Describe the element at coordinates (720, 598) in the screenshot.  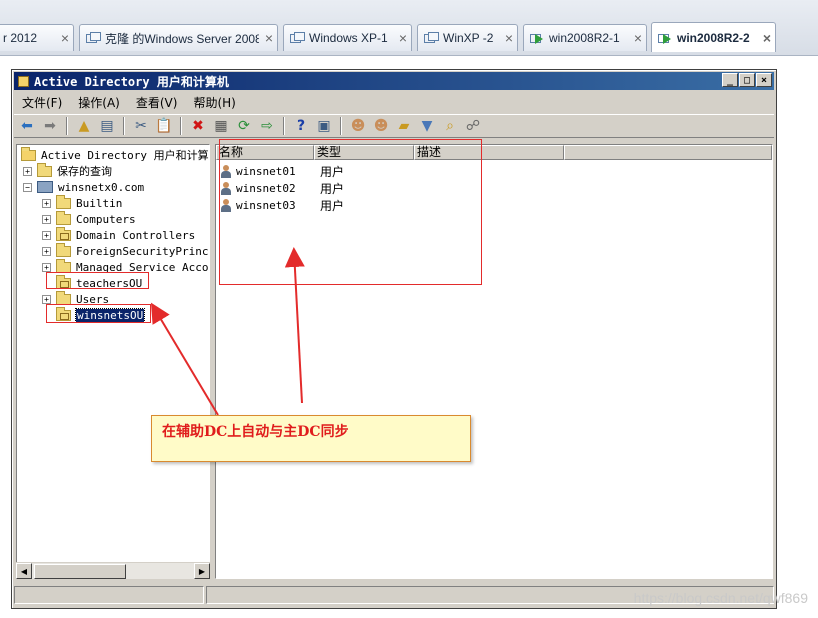
I see `watermark: https://blog.csdn.net/qwf869` at that location.